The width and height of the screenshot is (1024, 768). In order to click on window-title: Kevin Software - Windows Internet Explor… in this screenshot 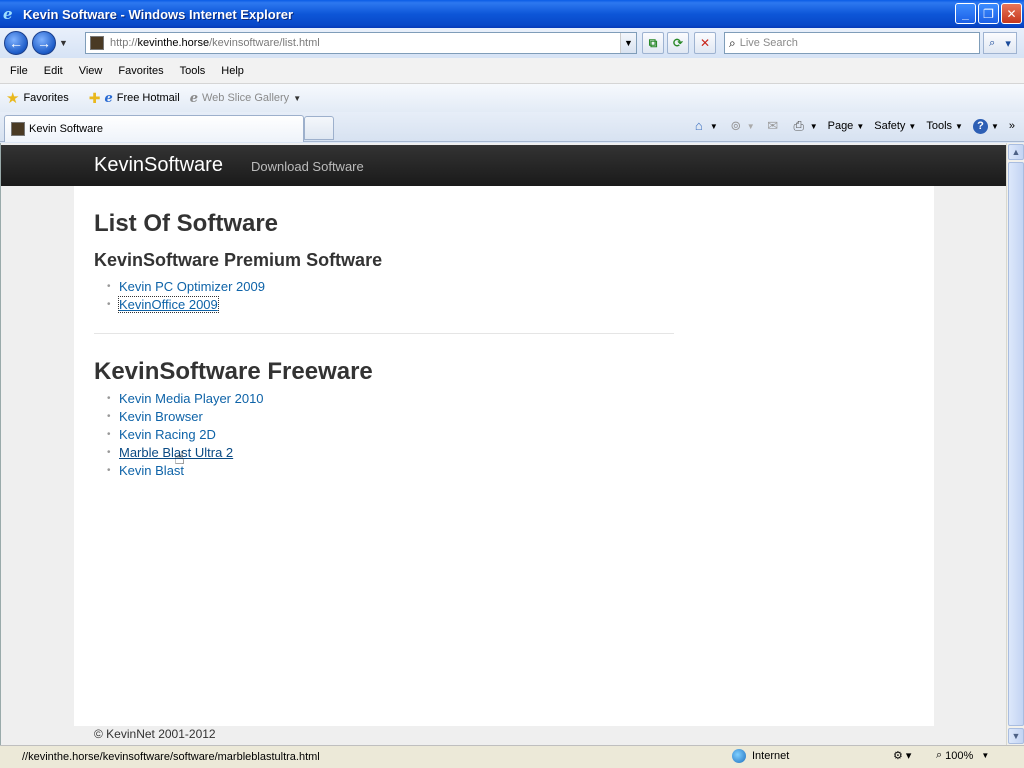, I will do `click(158, 14)`.